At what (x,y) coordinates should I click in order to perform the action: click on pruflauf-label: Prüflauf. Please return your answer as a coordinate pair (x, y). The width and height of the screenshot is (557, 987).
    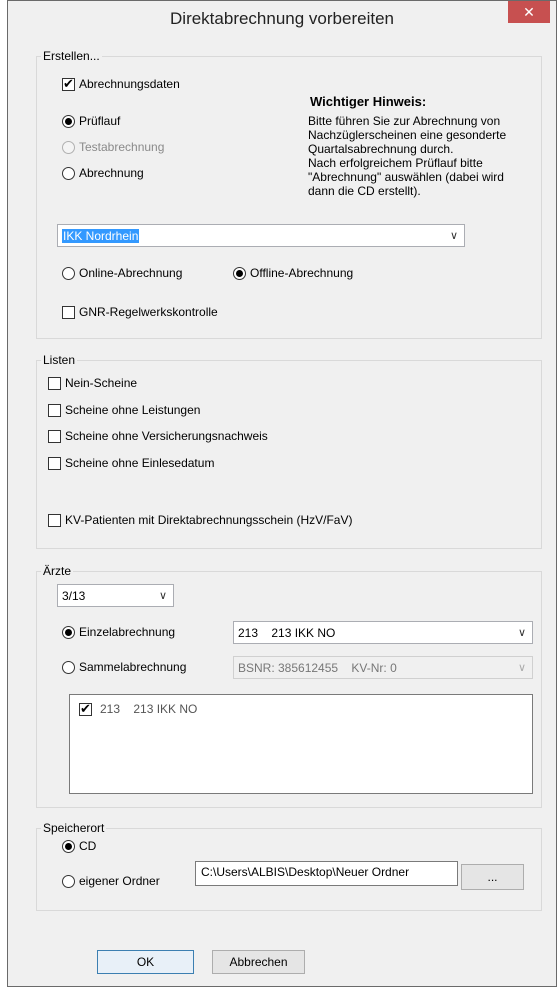
    Looking at the image, I should click on (100, 121).